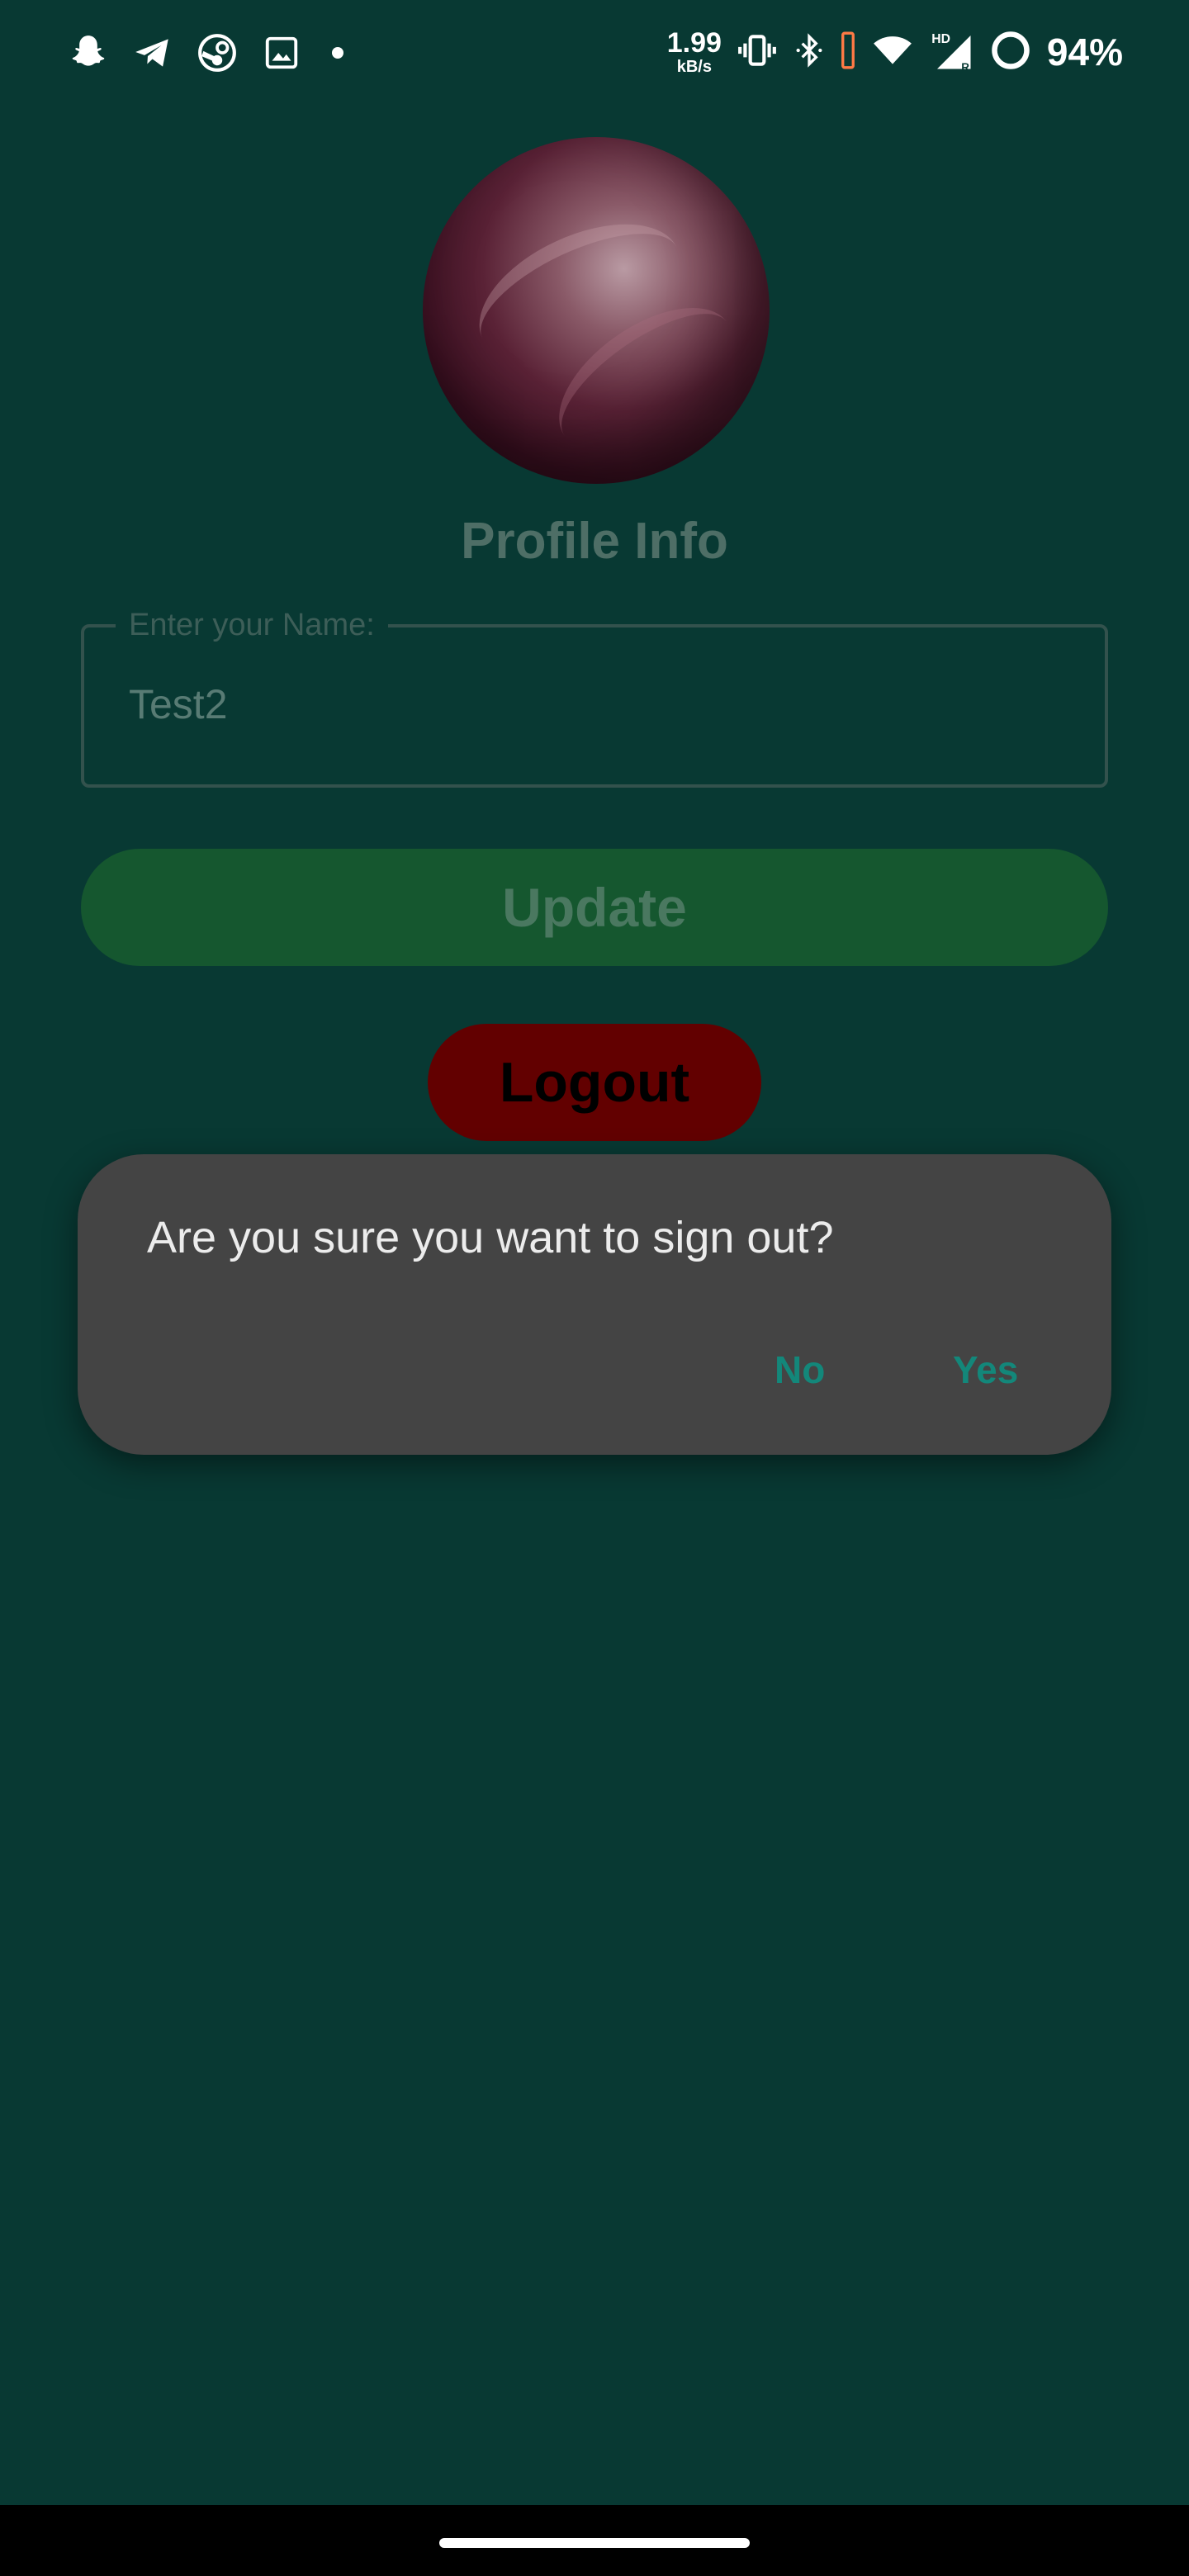 The image size is (1189, 2576). I want to click on name-field-value: Test2, so click(178, 704).